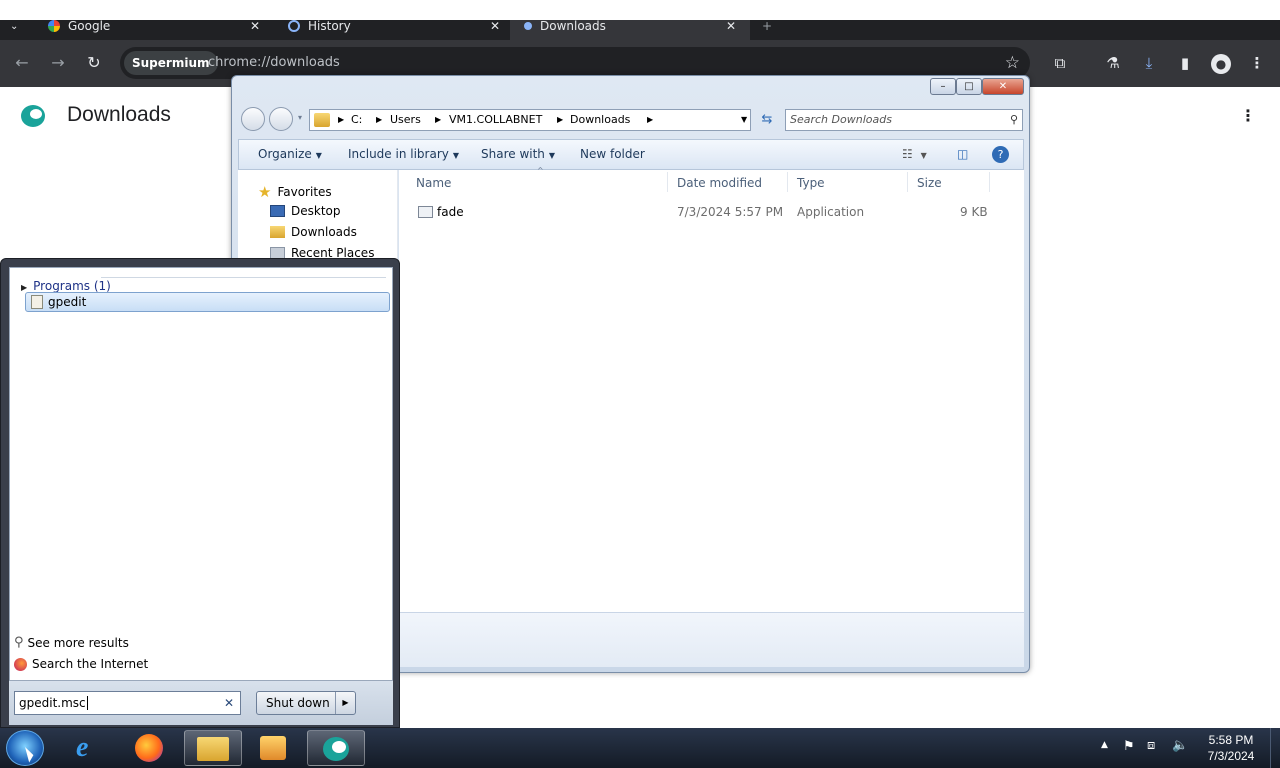 The image size is (1280, 768). What do you see at coordinates (433, 183) in the screenshot?
I see `column-header-name: Name` at bounding box center [433, 183].